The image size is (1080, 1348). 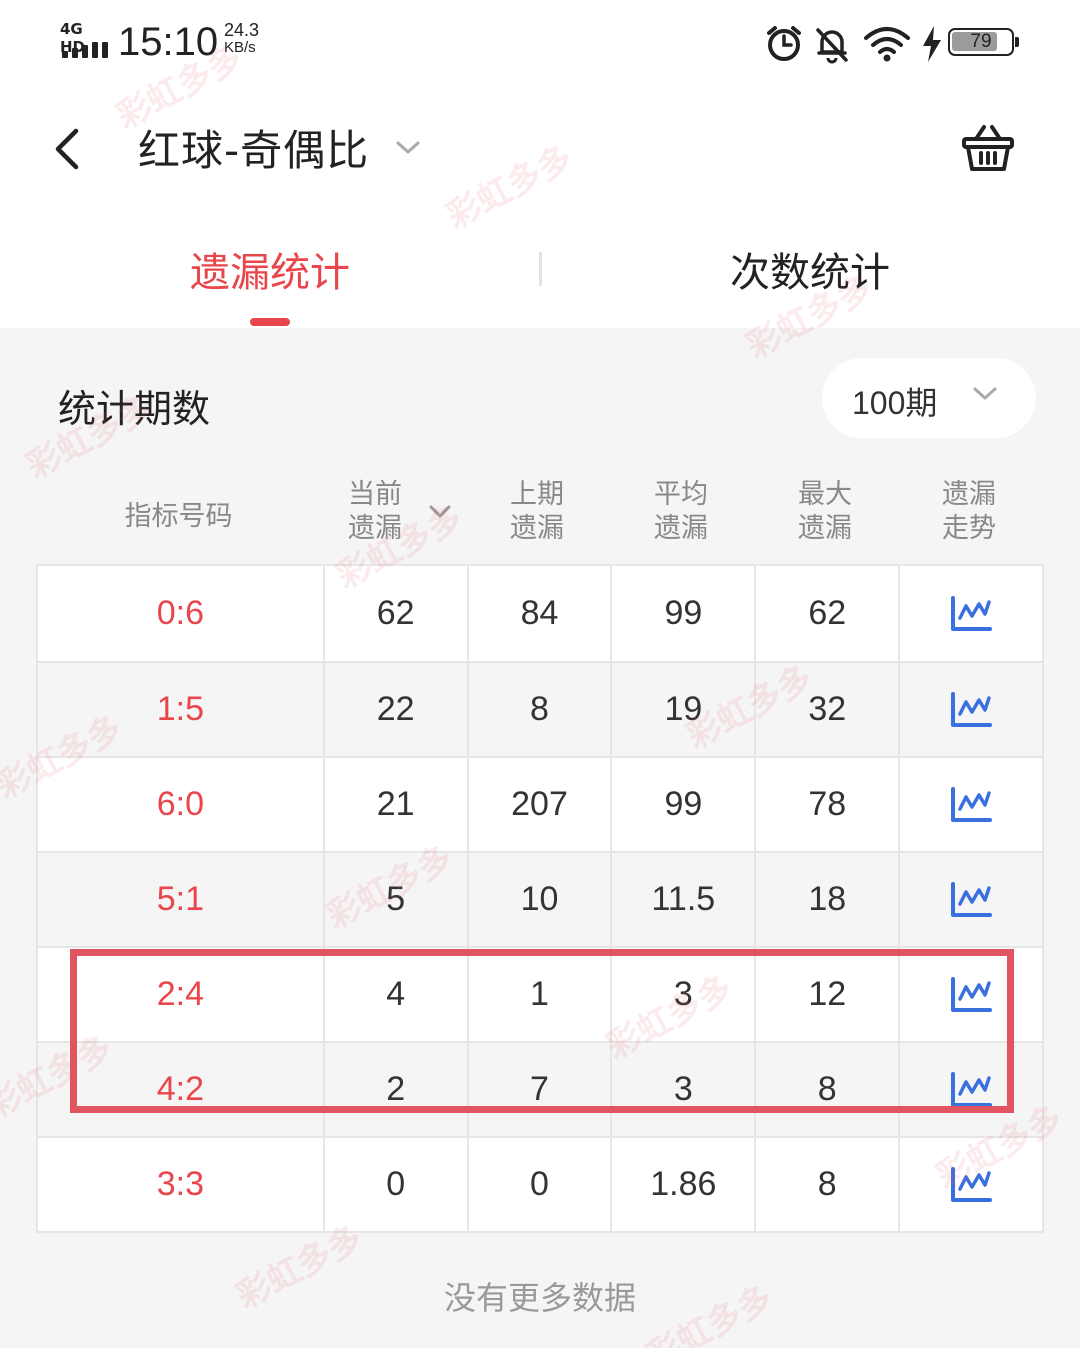 I want to click on cell-max-omission: 78, so click(x=826, y=804).